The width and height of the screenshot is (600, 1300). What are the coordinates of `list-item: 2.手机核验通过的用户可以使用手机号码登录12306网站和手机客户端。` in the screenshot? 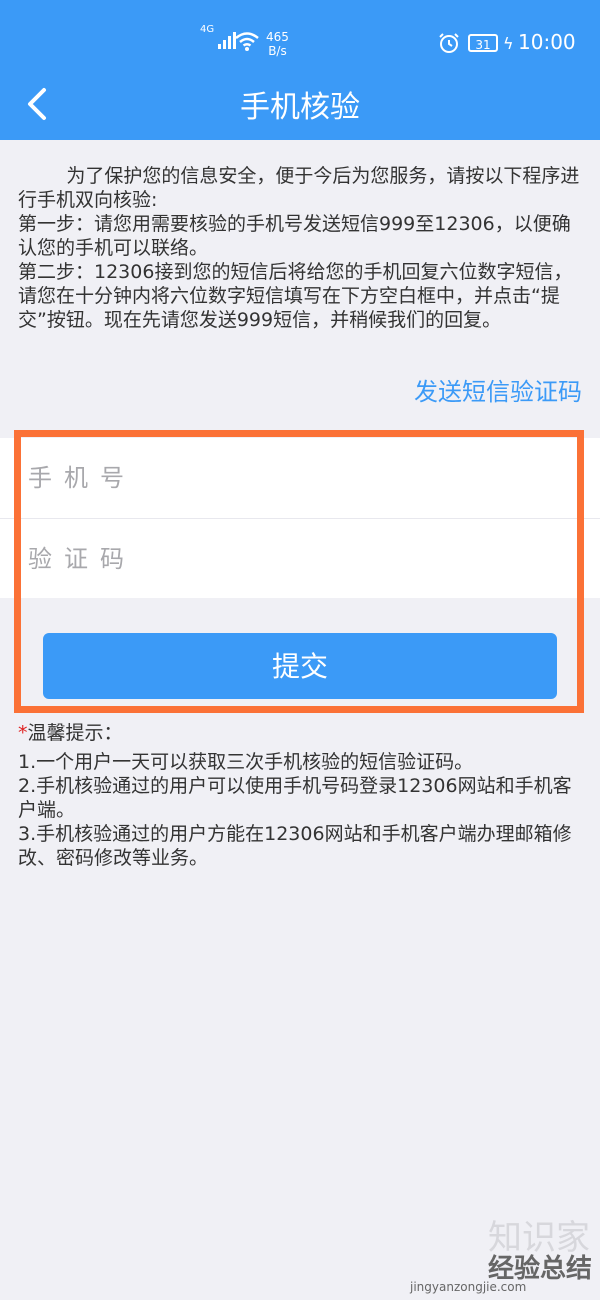 It's located at (295, 798).